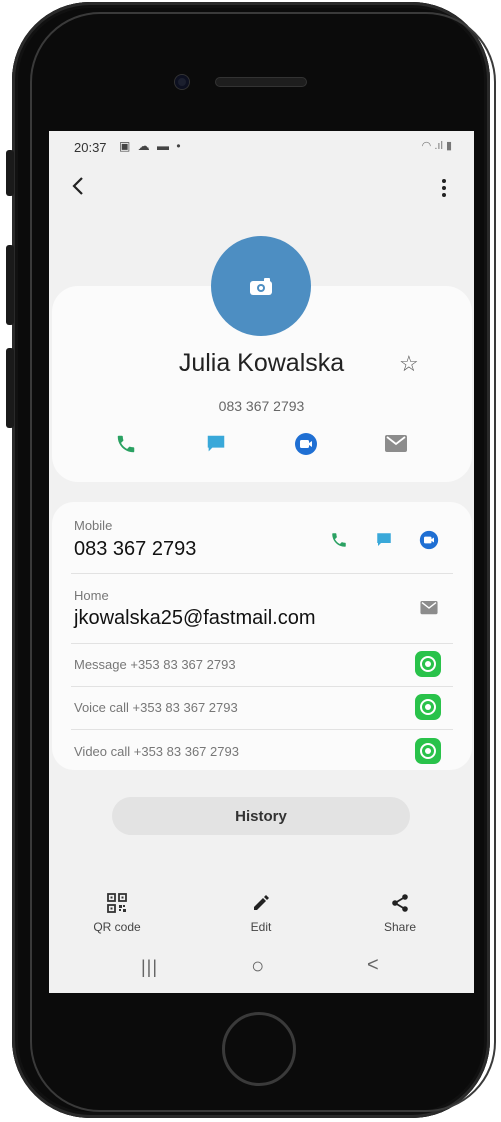 The image size is (501, 1122). Describe the element at coordinates (195, 618) in the screenshot. I see `email-address: jkowalska25@fastmail.com` at that location.